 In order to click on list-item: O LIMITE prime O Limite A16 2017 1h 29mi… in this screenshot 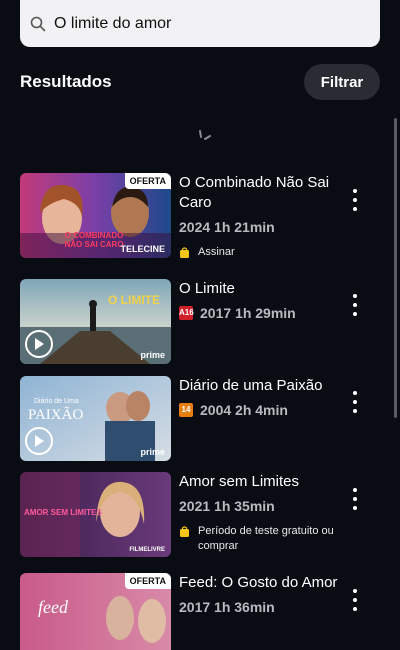, I will do `click(200, 324)`.